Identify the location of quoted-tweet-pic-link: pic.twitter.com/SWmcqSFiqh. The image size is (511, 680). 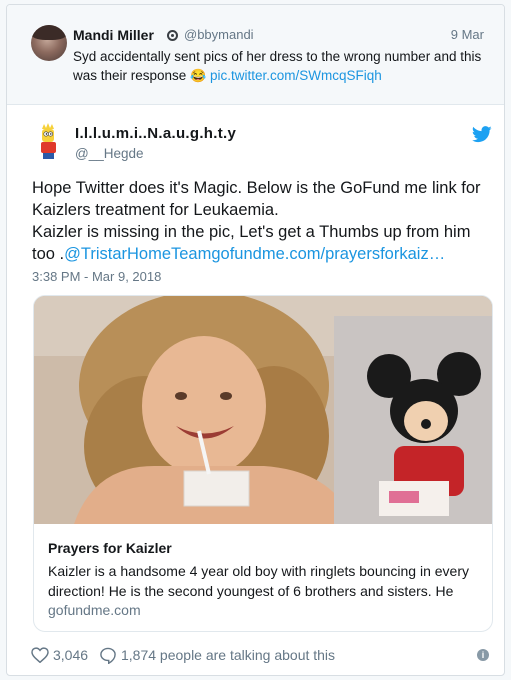
(296, 75).